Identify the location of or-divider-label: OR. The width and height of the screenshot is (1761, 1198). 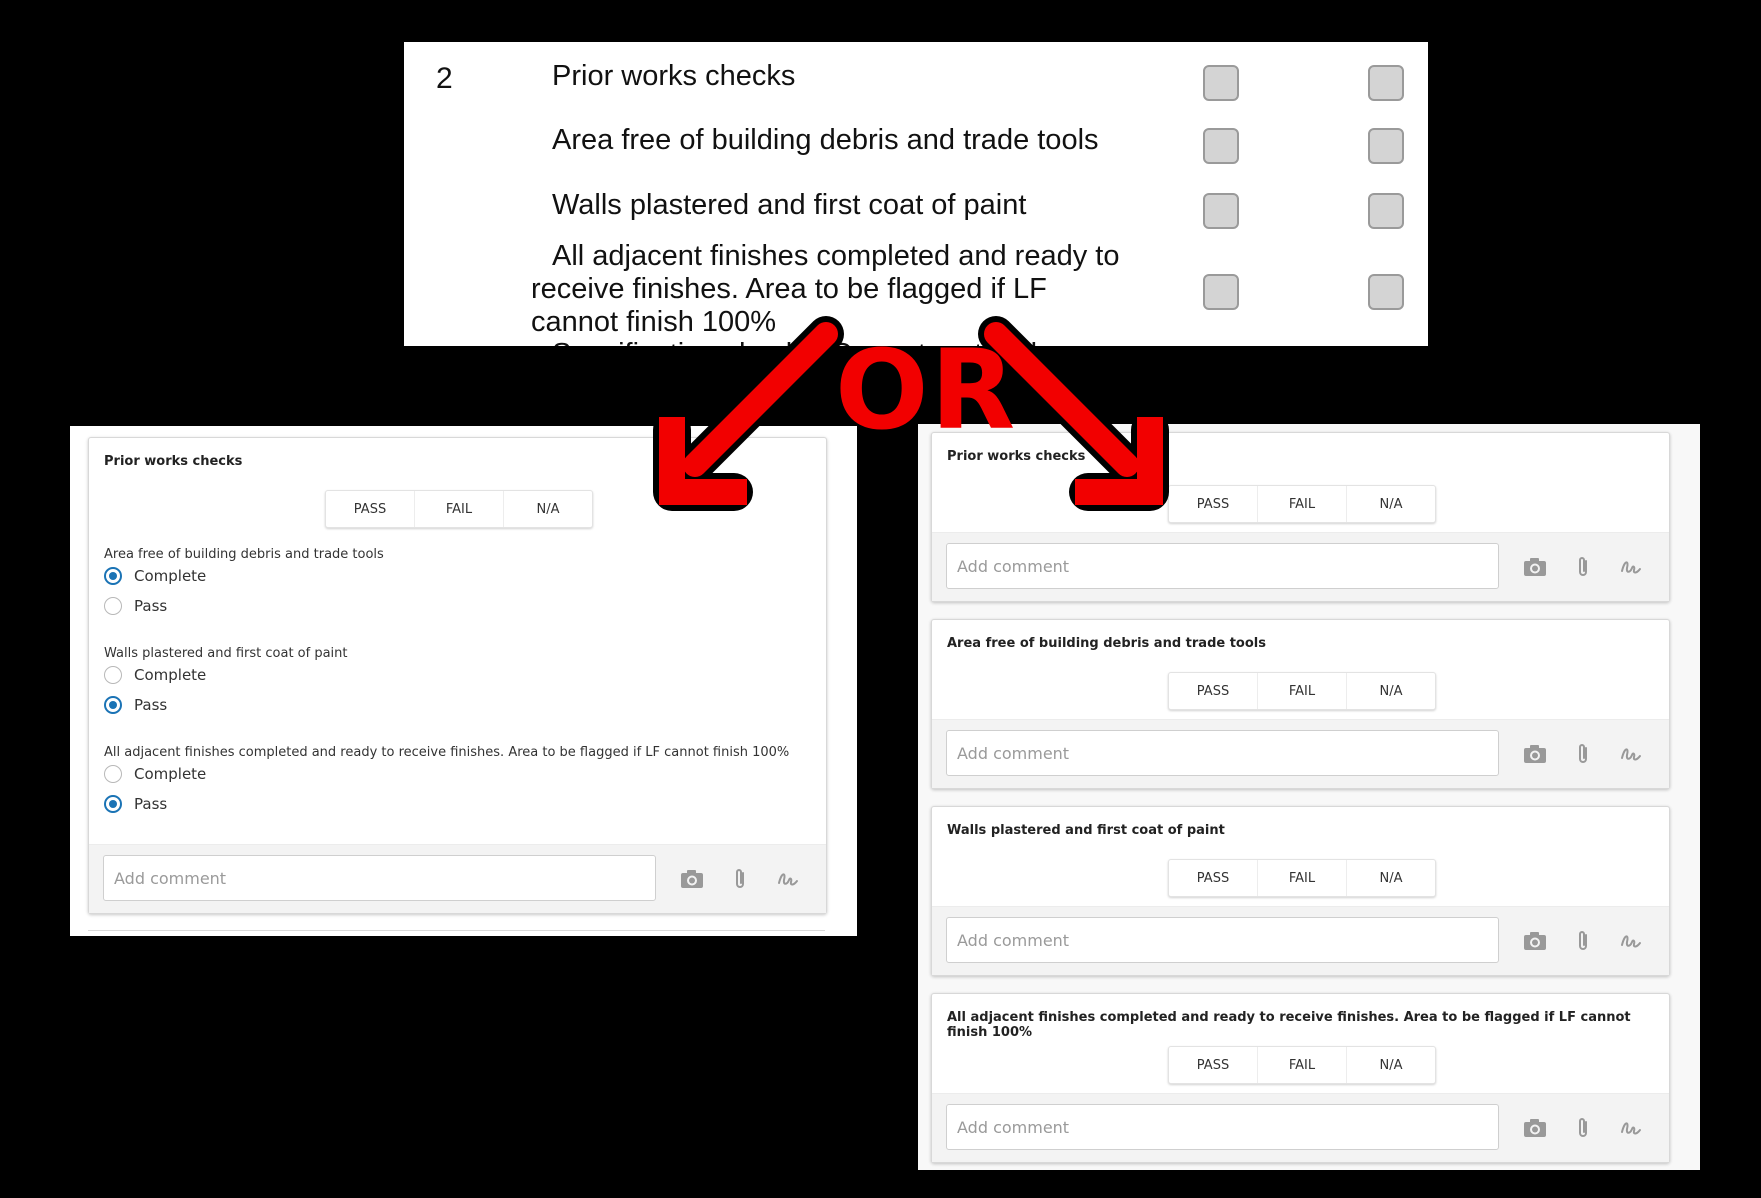
(926, 390).